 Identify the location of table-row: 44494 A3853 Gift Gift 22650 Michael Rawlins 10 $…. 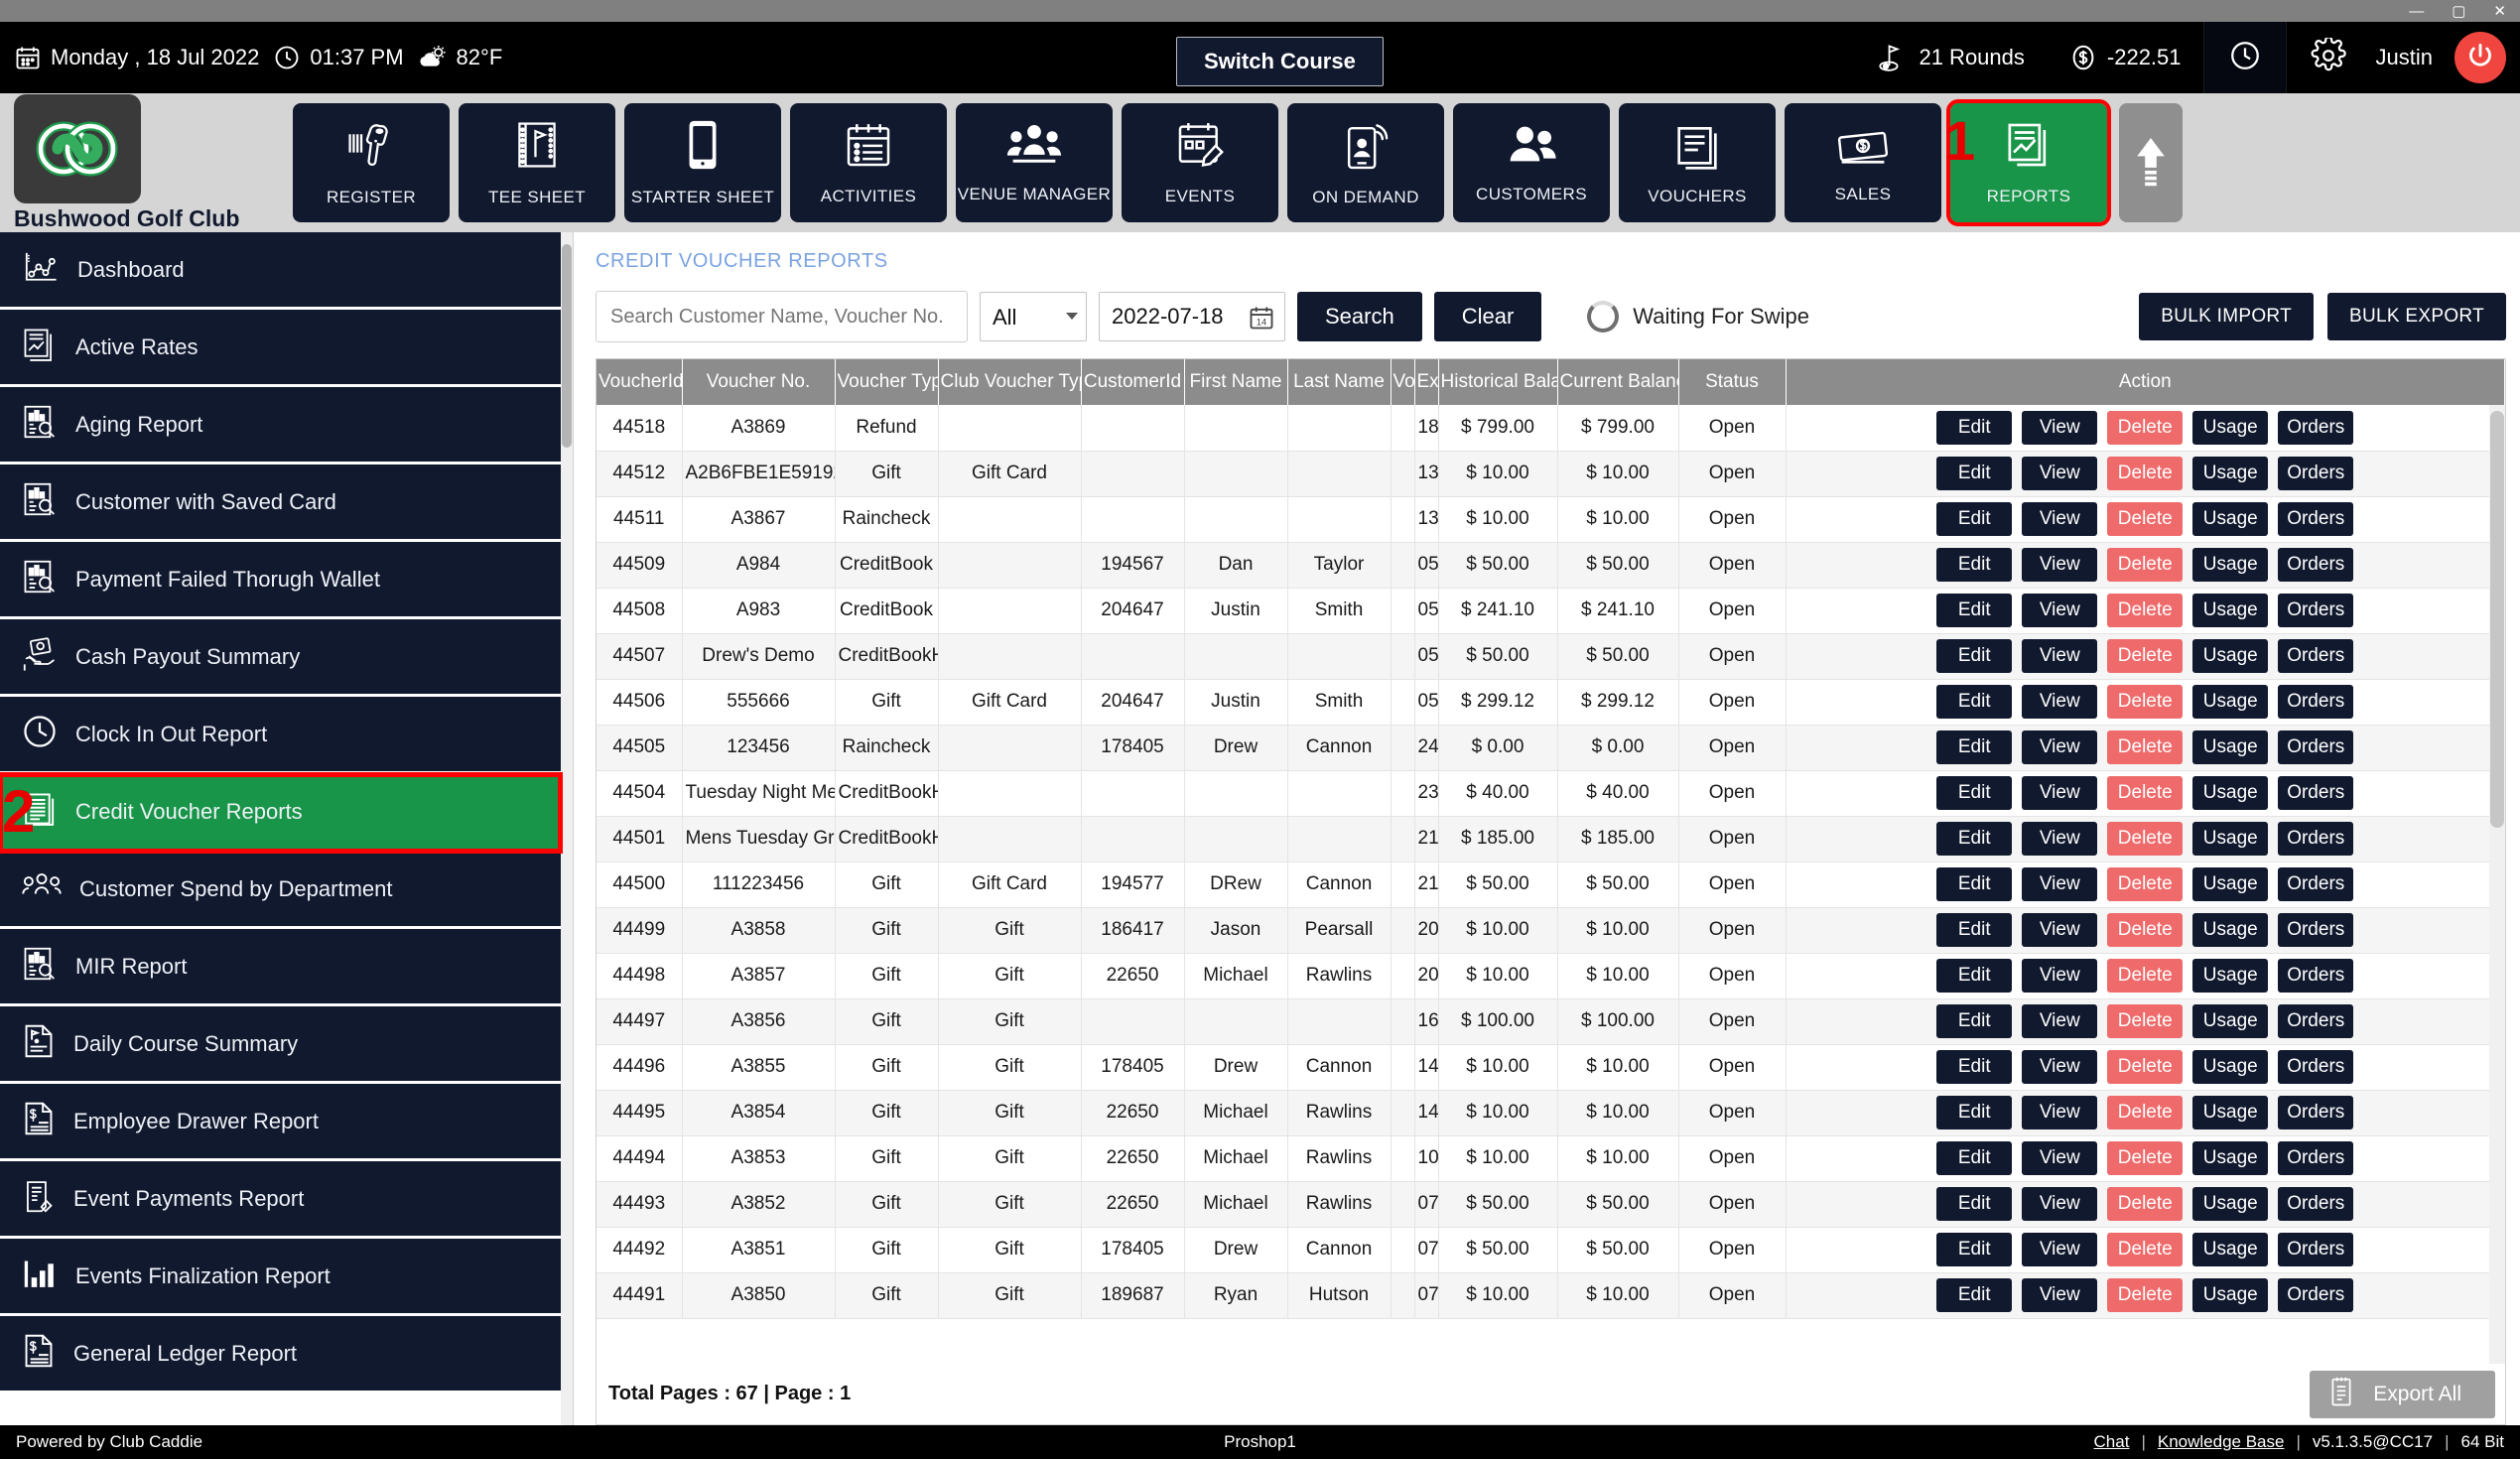
(1551, 1158).